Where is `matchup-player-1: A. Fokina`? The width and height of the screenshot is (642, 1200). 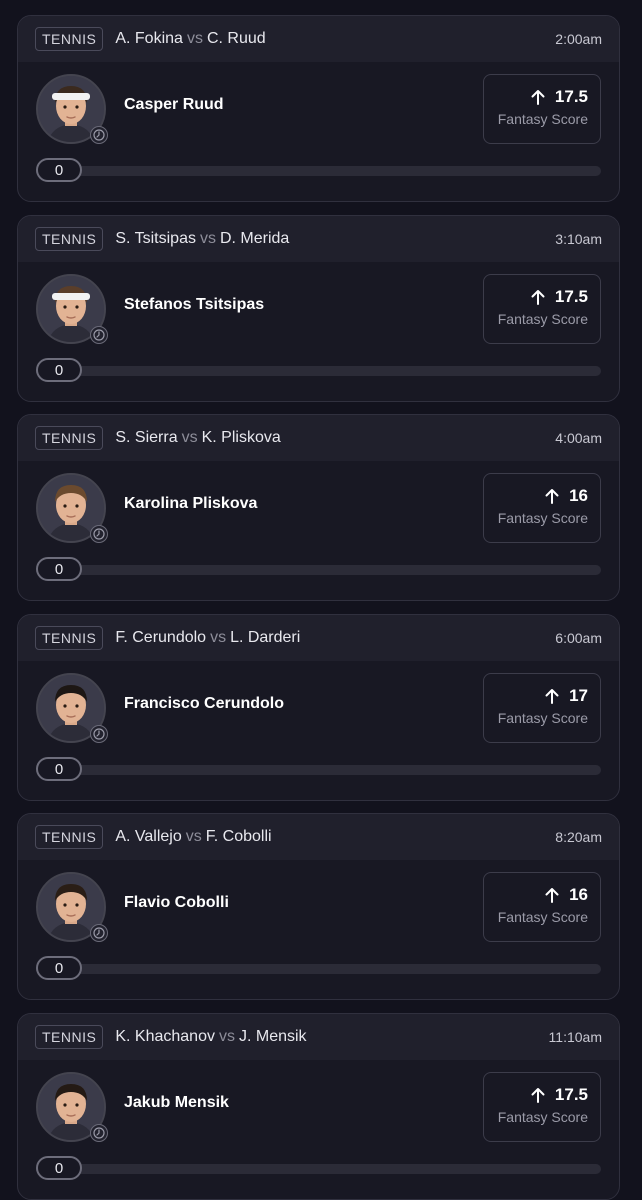 matchup-player-1: A. Fokina is located at coordinates (149, 38).